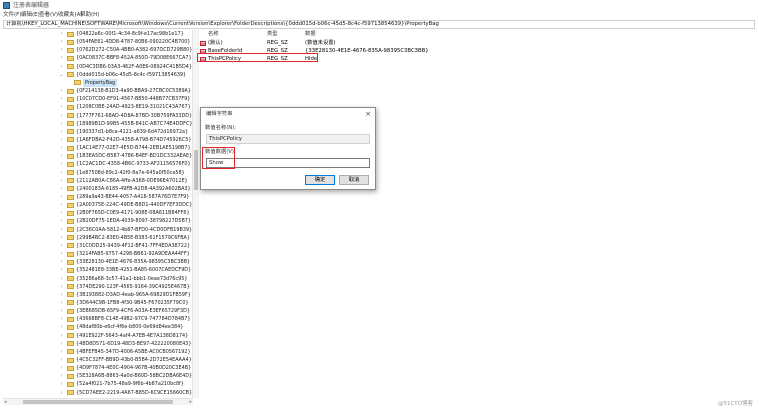 The height and width of the screenshot is (411, 759). What do you see at coordinates (98, 132) in the screenshot?
I see `tree-item: › {190337d1-b8ca-4121-a639-6d472d16972a}` at bounding box center [98, 132].